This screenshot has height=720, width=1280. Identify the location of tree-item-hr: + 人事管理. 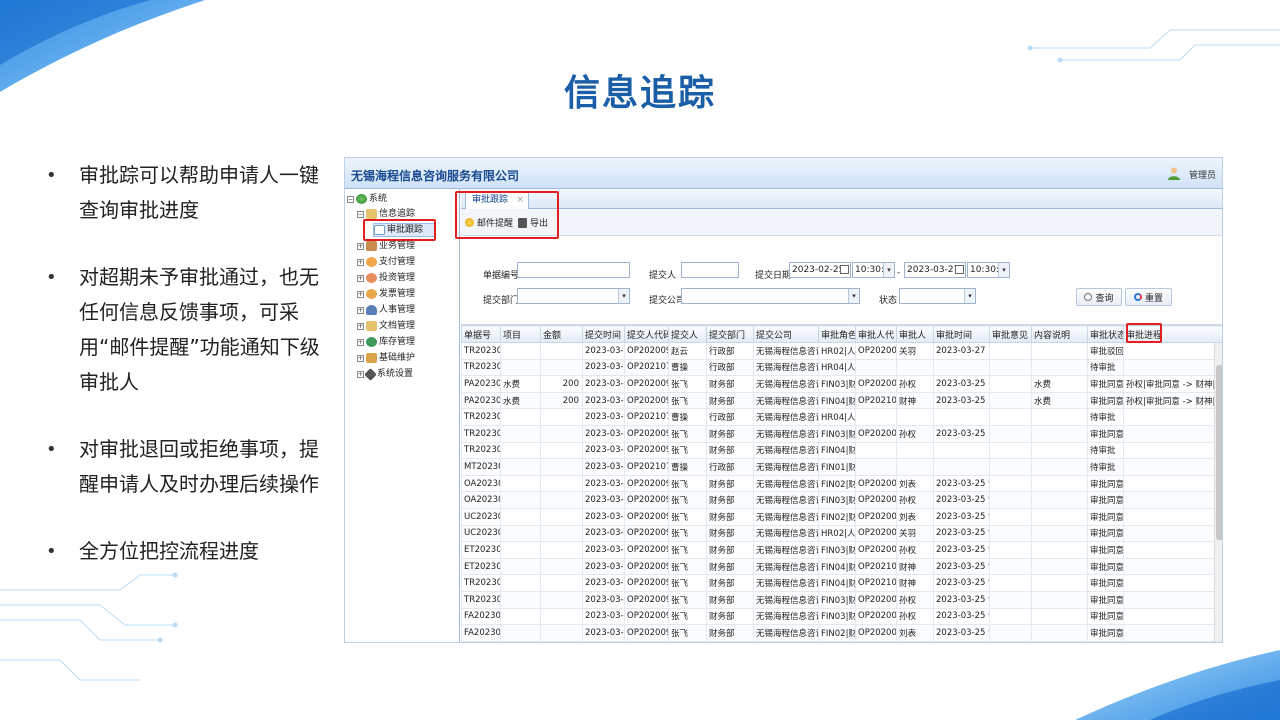
(386, 310).